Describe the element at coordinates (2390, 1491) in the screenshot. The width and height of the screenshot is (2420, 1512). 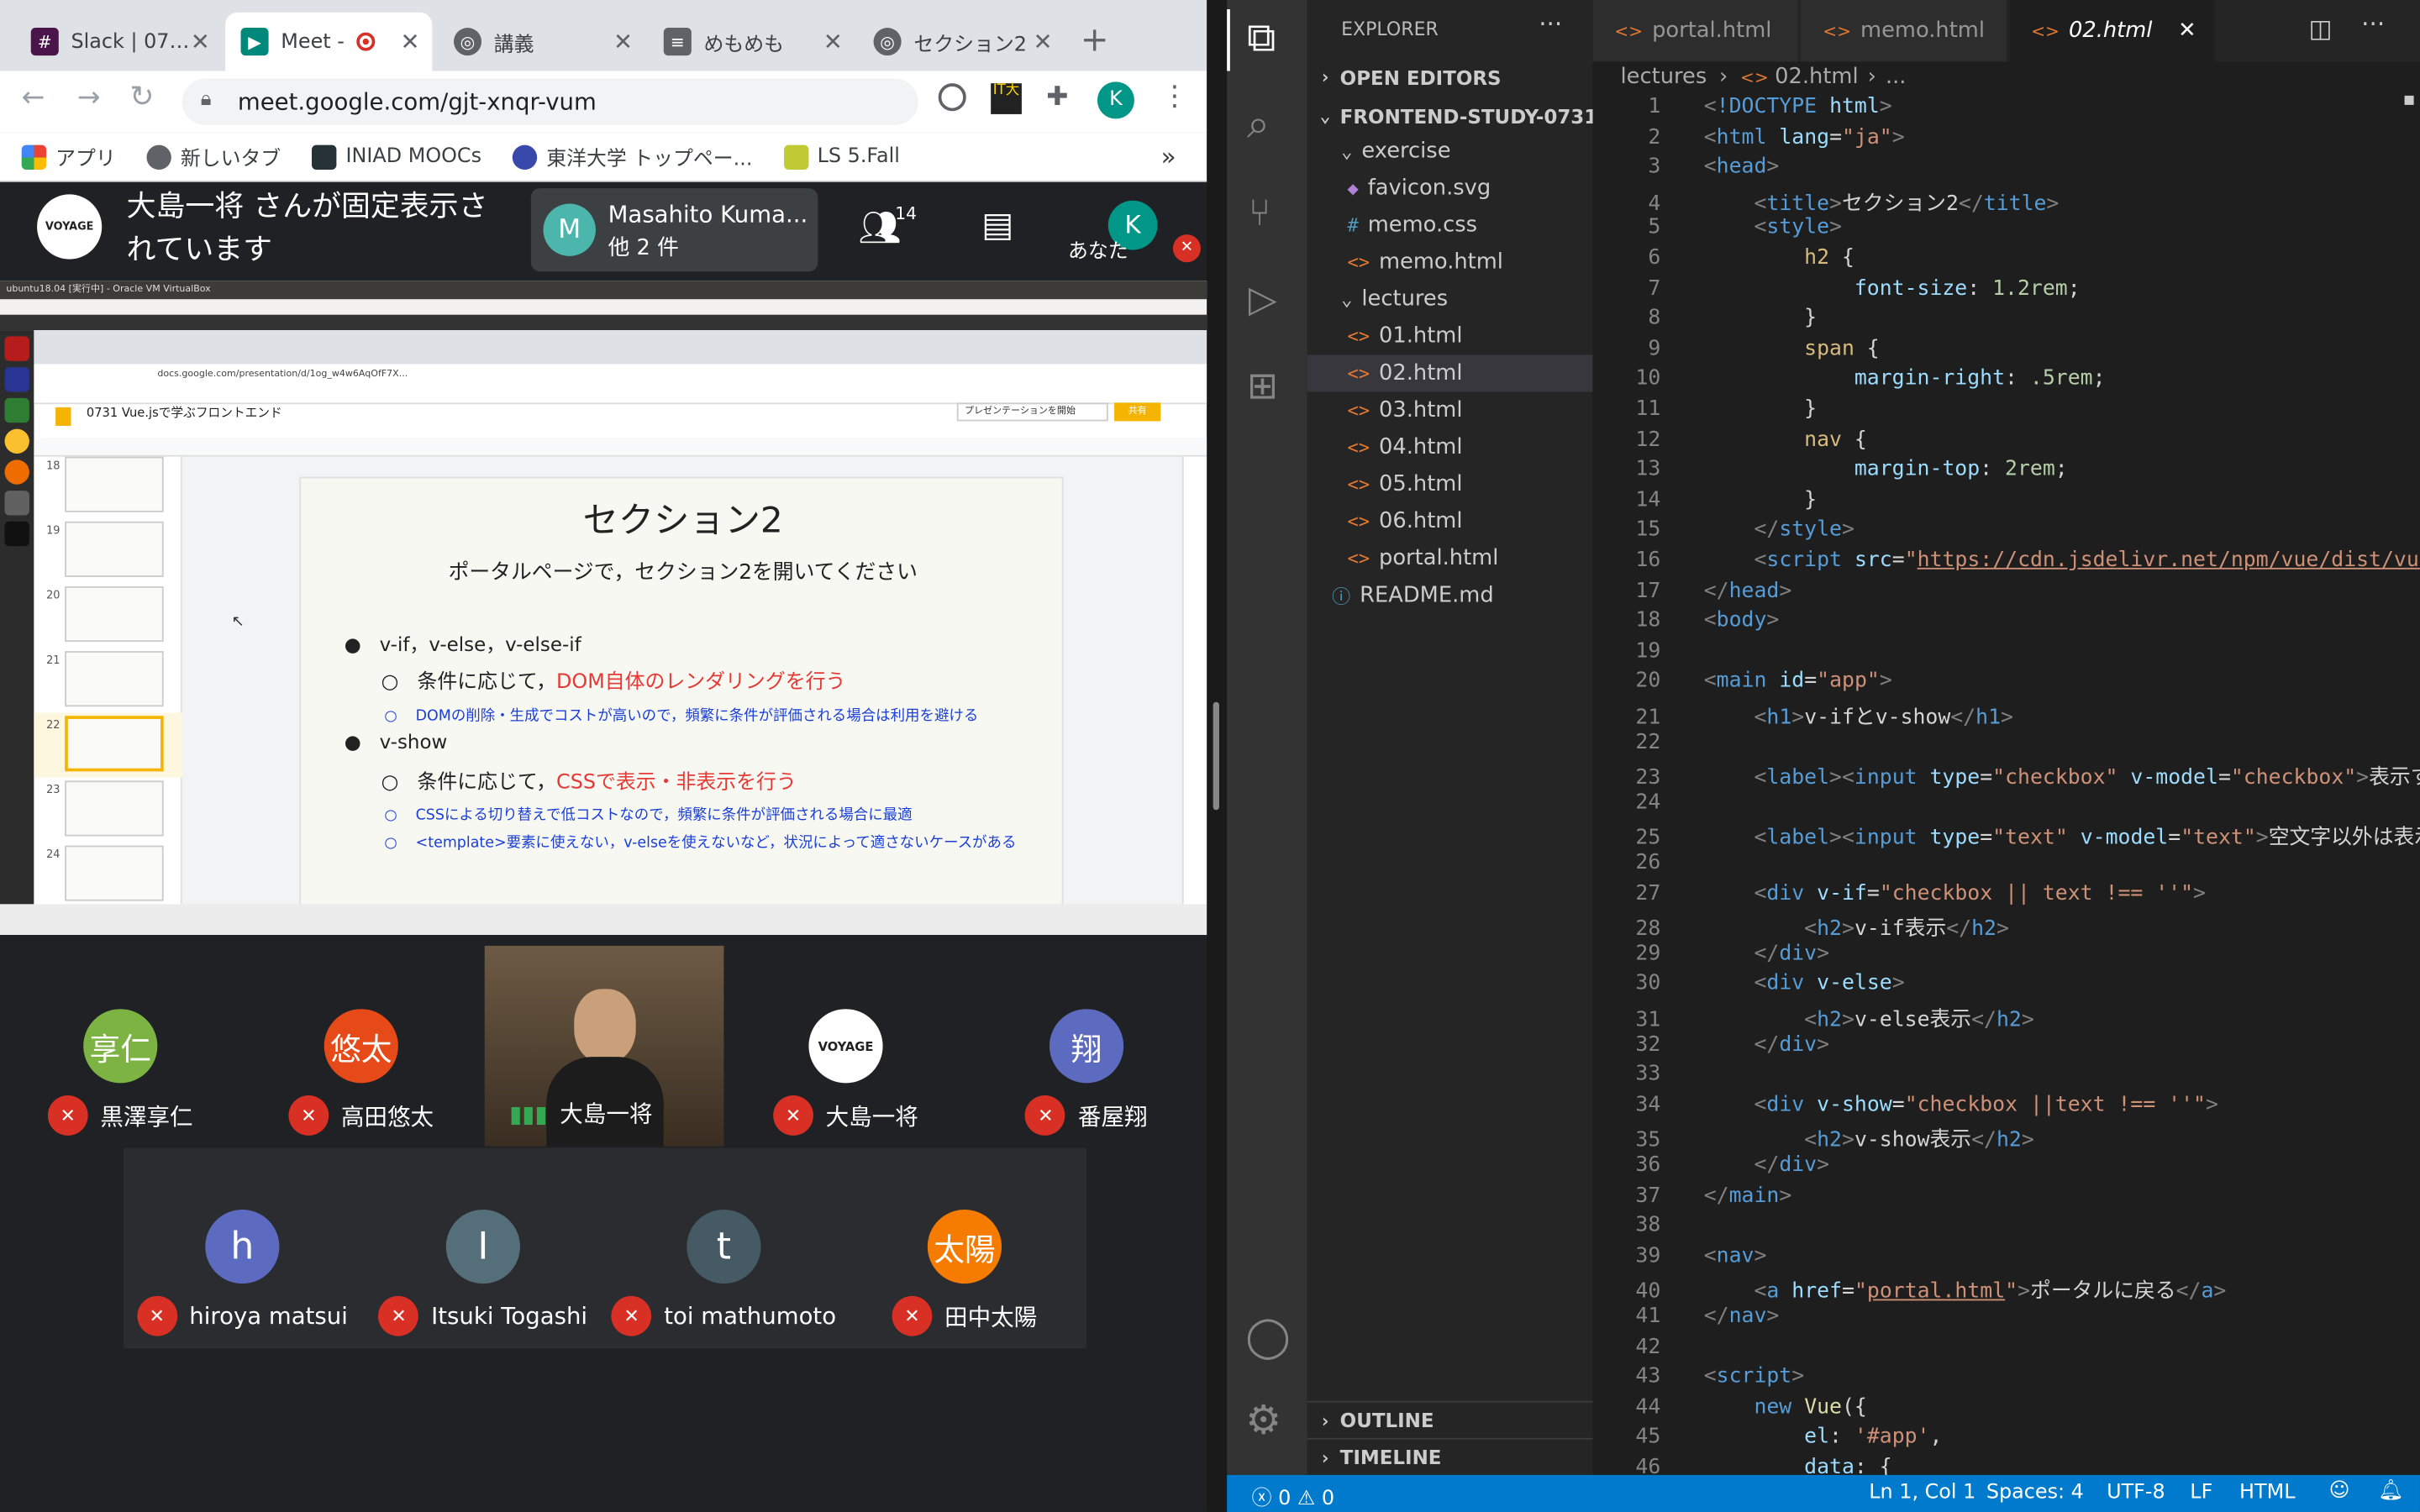
I see `bell-icon: 🔔︎` at that location.